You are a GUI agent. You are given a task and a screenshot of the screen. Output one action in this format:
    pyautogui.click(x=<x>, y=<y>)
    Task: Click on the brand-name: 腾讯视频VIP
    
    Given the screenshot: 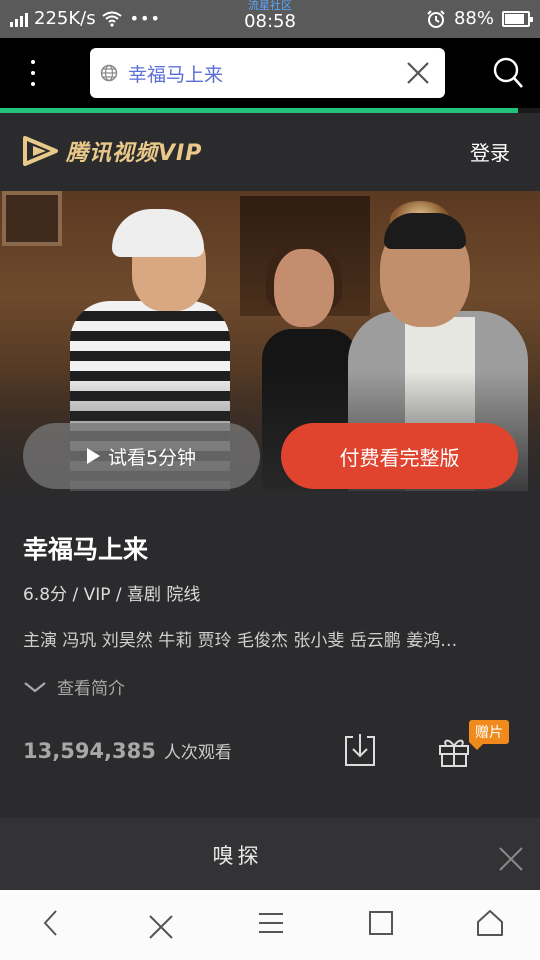 What is the action you would take?
    pyautogui.click(x=134, y=153)
    